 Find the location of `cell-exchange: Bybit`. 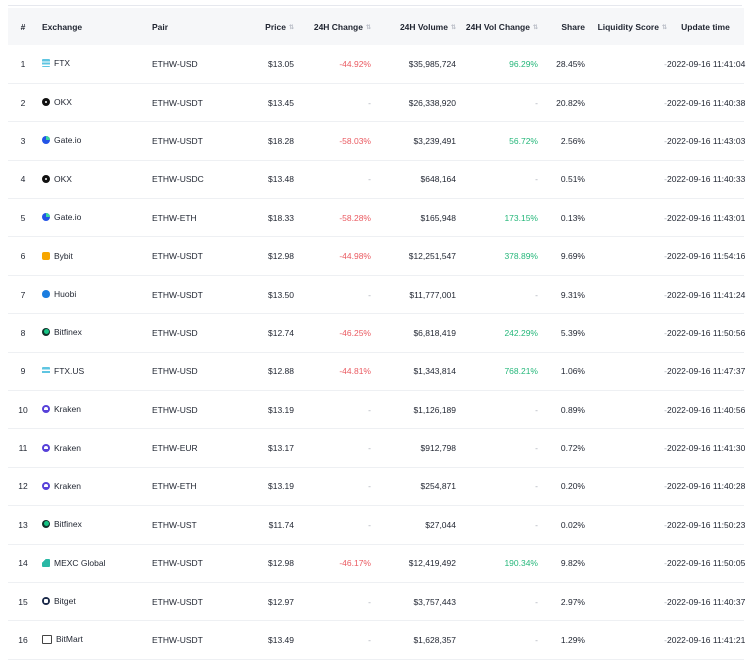

cell-exchange: Bybit is located at coordinates (95, 256).